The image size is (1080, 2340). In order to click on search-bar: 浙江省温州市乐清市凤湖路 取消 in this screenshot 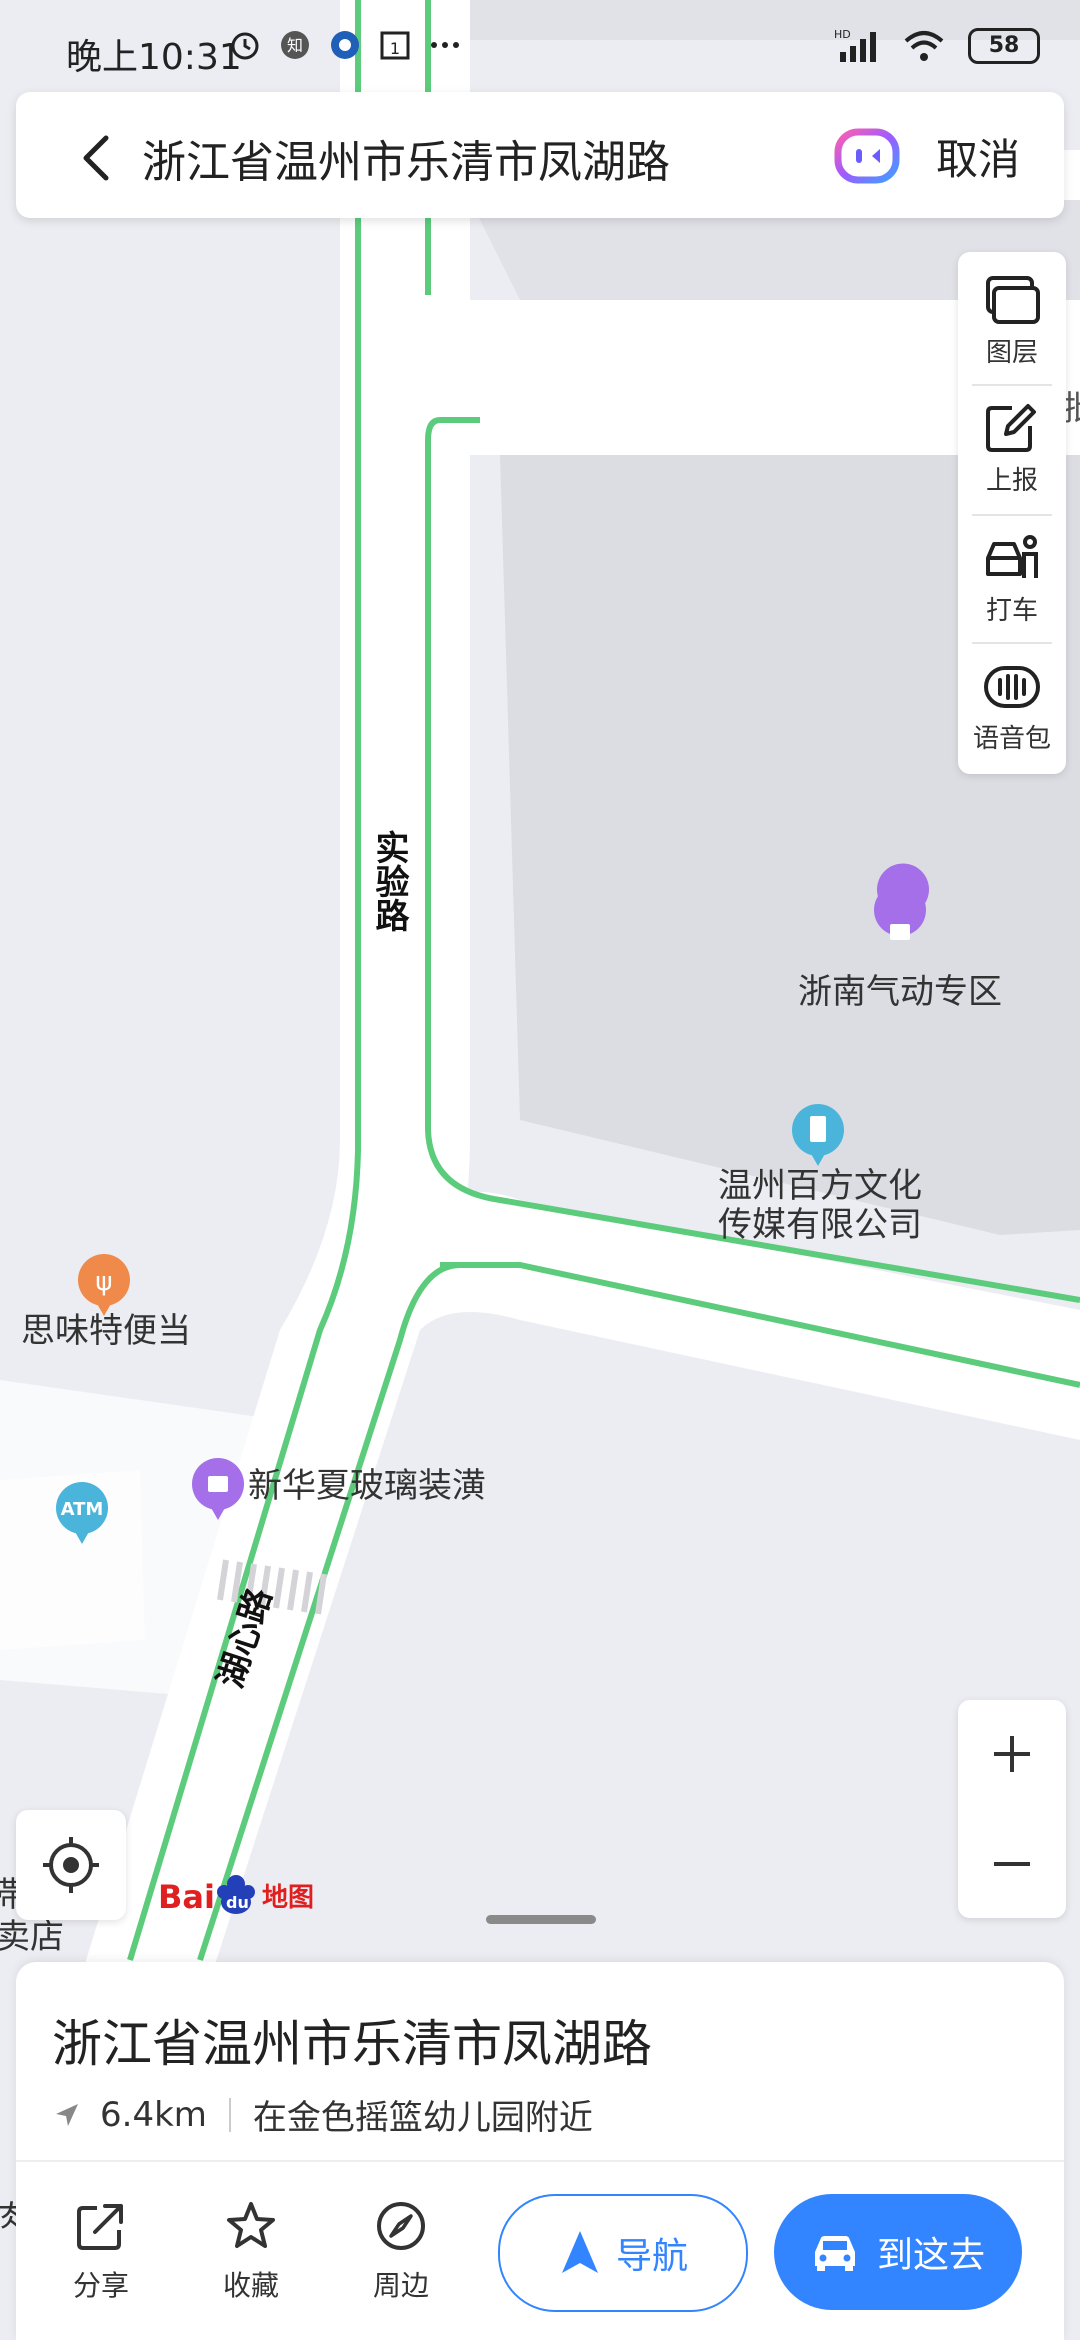, I will do `click(540, 155)`.